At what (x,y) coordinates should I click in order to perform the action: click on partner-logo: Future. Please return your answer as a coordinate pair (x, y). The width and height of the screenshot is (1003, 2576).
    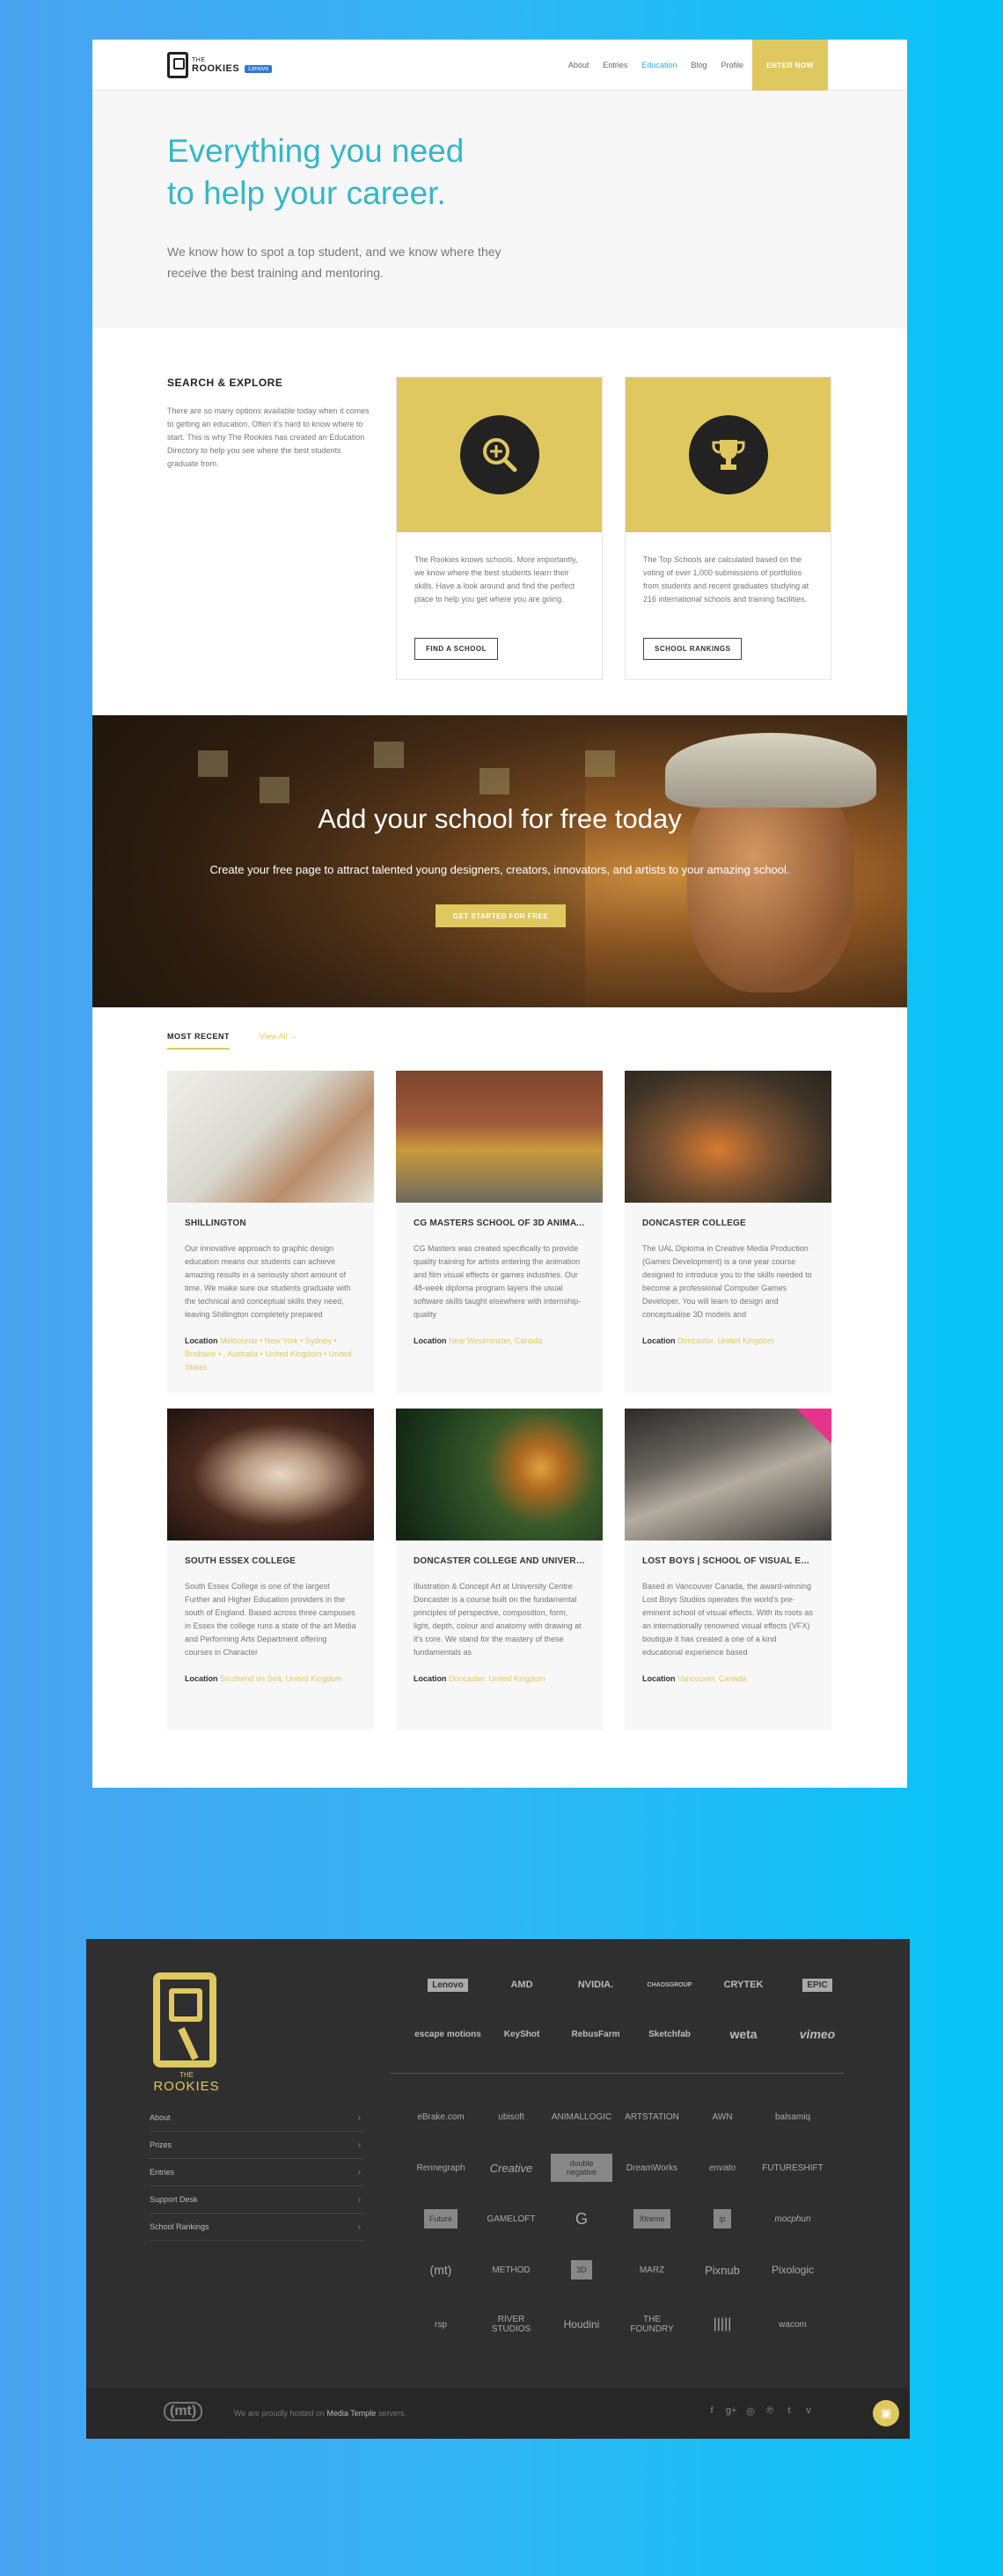
    Looking at the image, I should click on (441, 2218).